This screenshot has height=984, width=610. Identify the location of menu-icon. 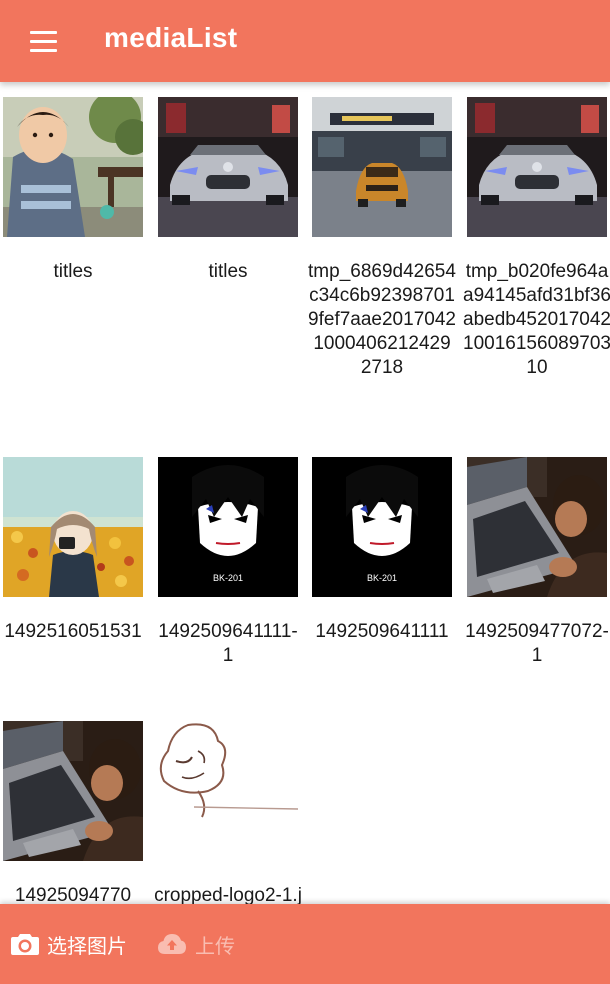
(44, 41).